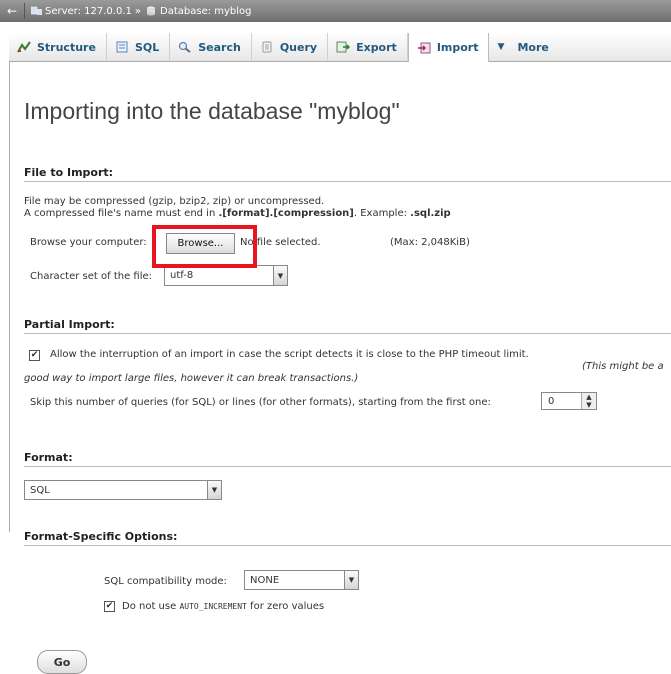  What do you see at coordinates (347, 459) in the screenshot?
I see `section-title-format: Format:` at bounding box center [347, 459].